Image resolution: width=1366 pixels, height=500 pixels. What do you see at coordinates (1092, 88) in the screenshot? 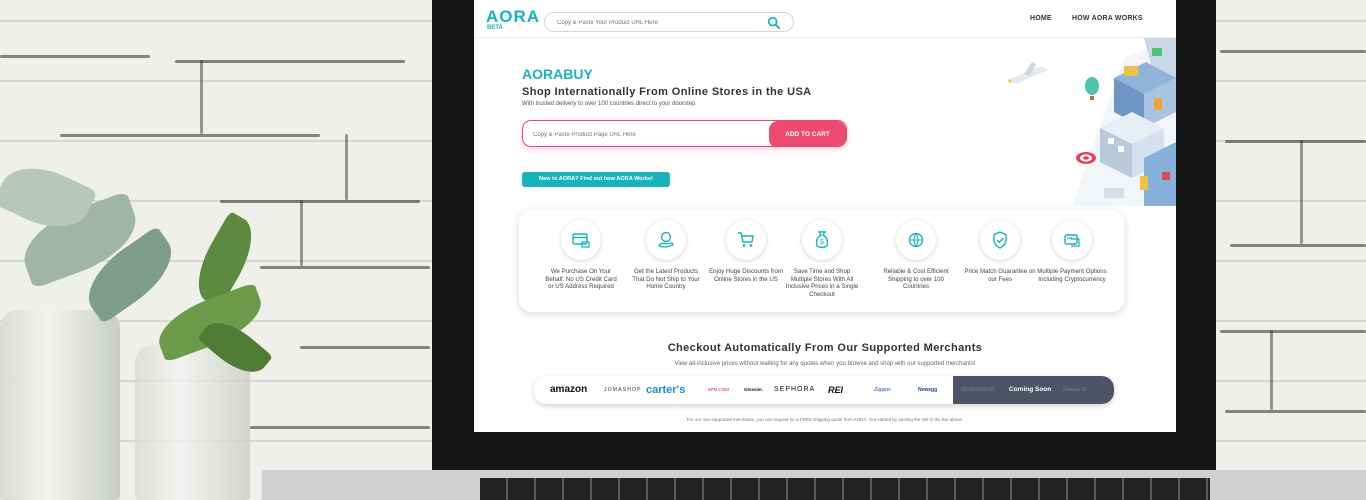
I see `hot-air-balloon-icon` at bounding box center [1092, 88].